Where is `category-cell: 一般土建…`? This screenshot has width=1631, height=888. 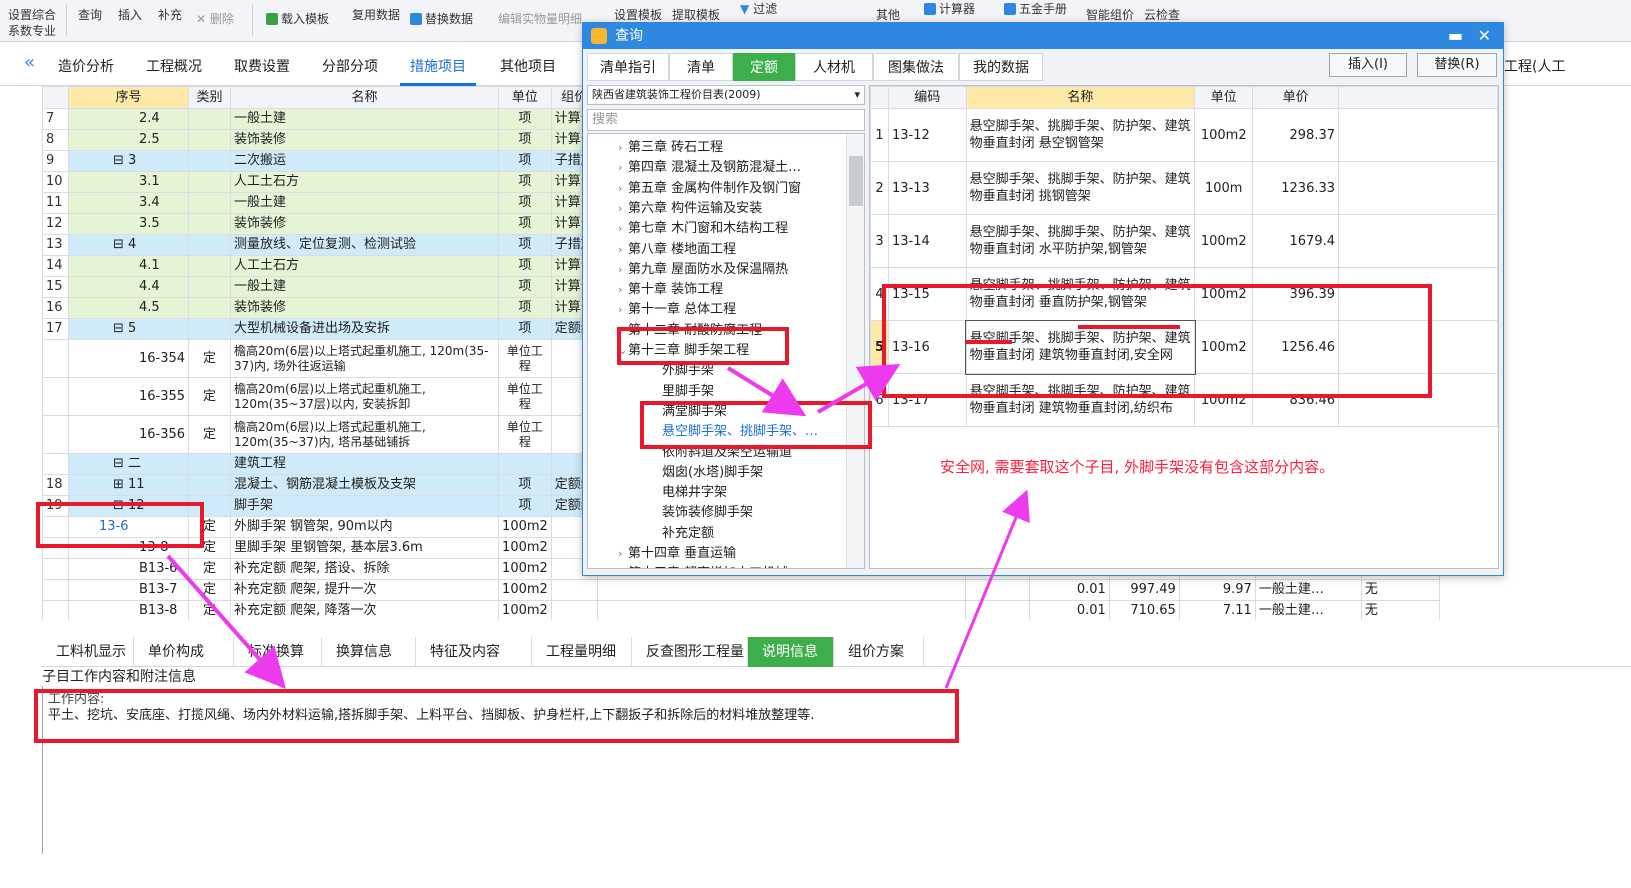 category-cell: 一般土建… is located at coordinates (1308, 590).